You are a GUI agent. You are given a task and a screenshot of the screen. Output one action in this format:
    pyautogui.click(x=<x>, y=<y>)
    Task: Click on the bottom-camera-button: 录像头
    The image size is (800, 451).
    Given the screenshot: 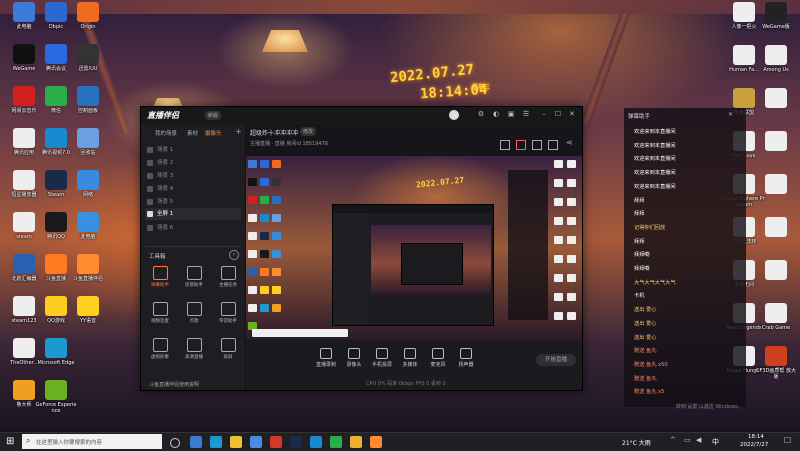 What is the action you would take?
    pyautogui.click(x=354, y=358)
    